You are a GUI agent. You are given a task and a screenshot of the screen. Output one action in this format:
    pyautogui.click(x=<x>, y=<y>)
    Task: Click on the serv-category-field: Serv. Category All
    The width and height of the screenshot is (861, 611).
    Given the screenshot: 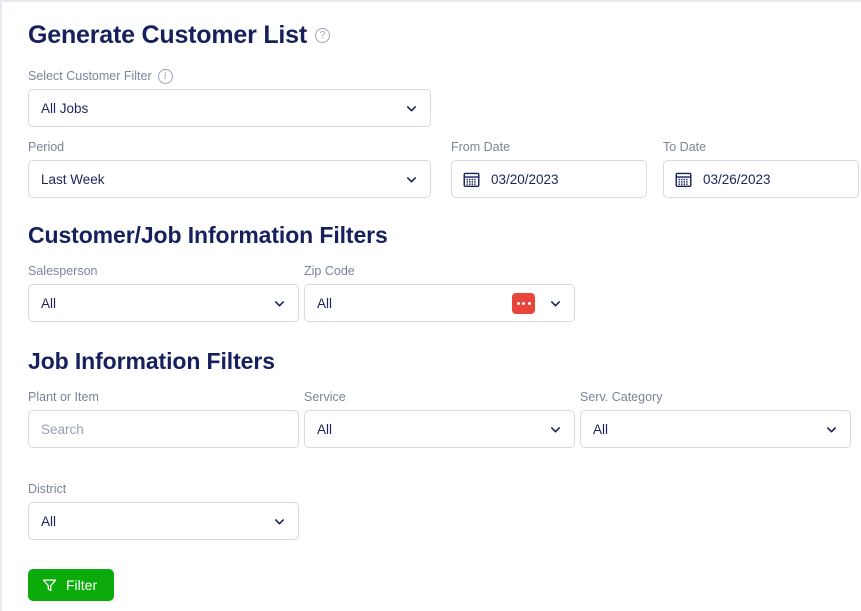 What is the action you would take?
    pyautogui.click(x=715, y=418)
    